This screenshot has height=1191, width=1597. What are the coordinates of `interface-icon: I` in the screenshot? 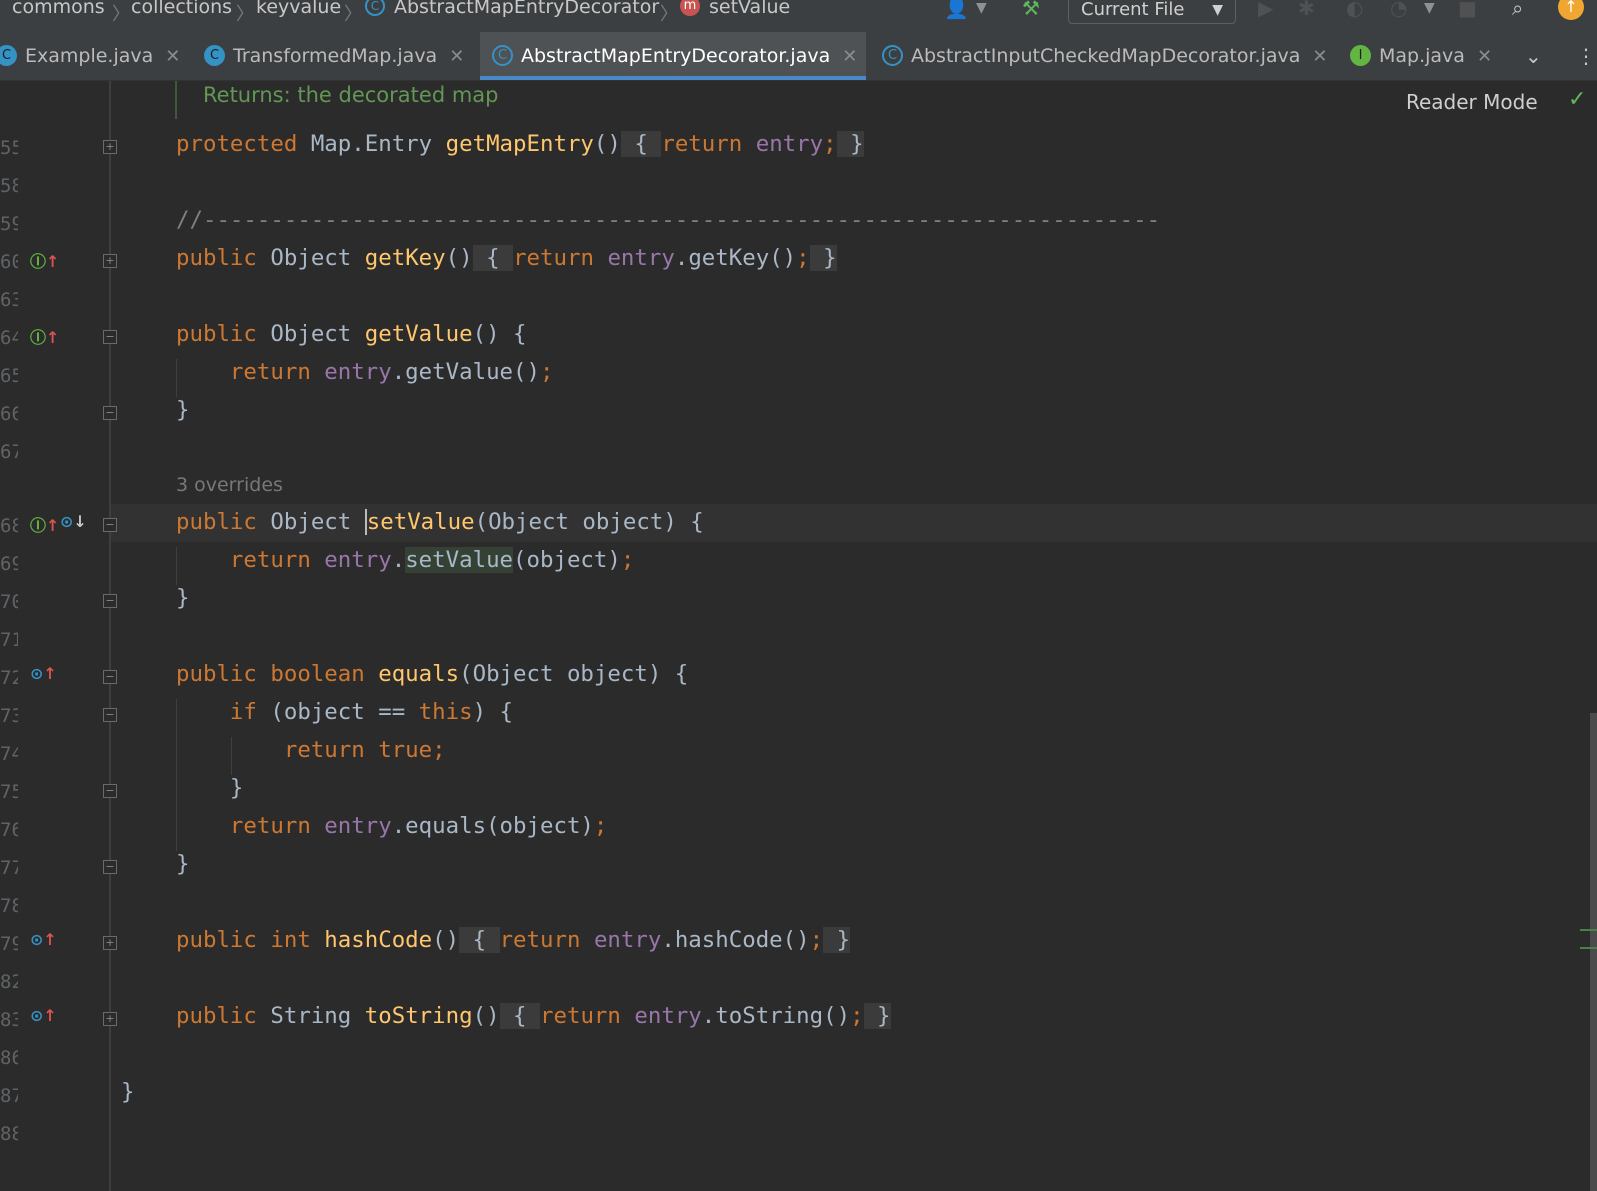 It's located at (1360, 55).